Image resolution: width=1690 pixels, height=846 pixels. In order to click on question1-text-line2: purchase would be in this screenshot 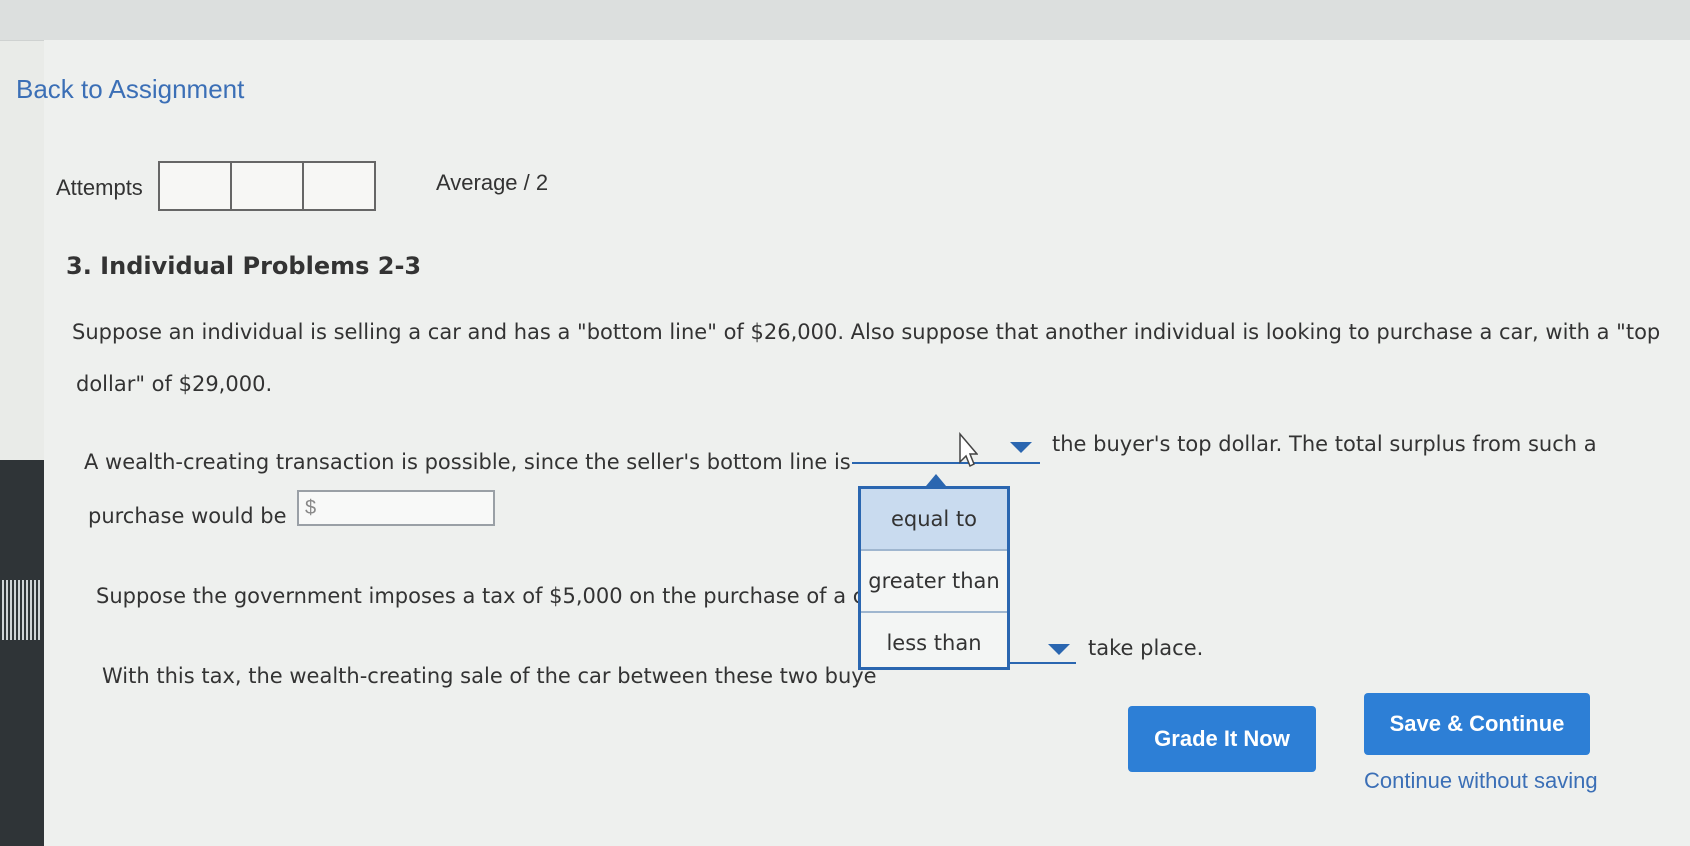, I will do `click(187, 516)`.